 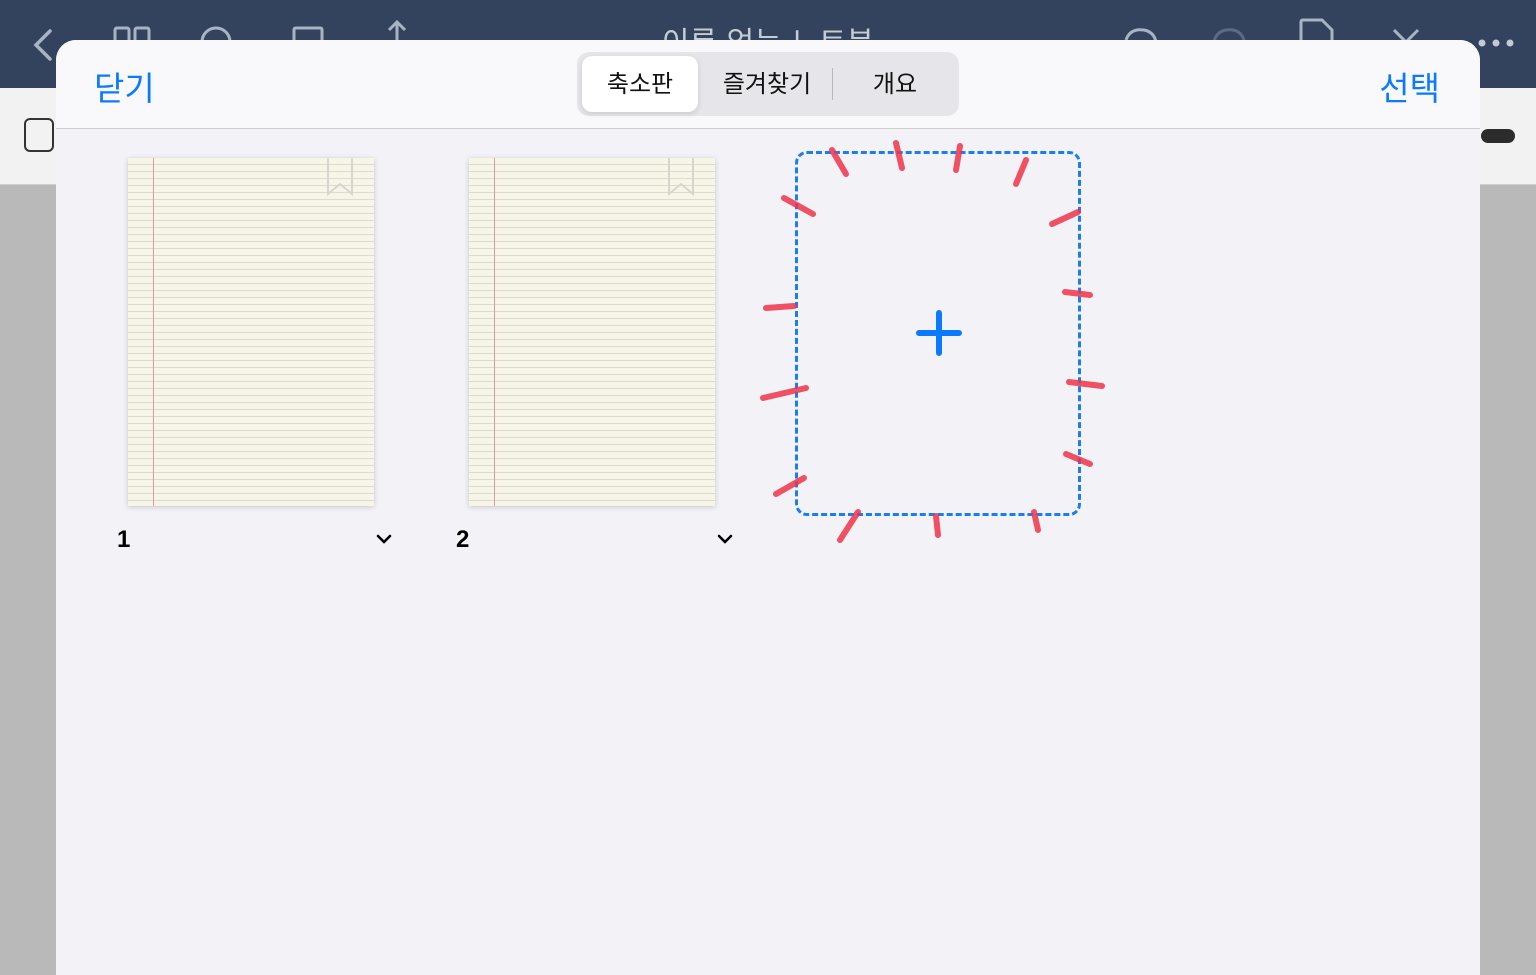 I want to click on page-number: 2, so click(x=463, y=539).